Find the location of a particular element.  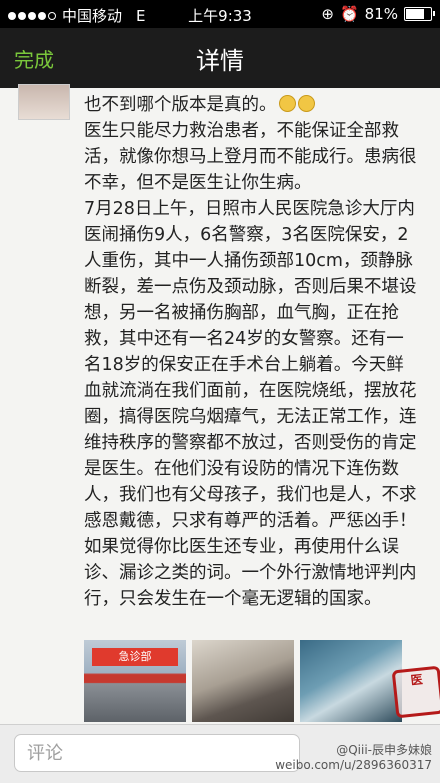

photo-strip: 急诊部 is located at coordinates (243, 681).